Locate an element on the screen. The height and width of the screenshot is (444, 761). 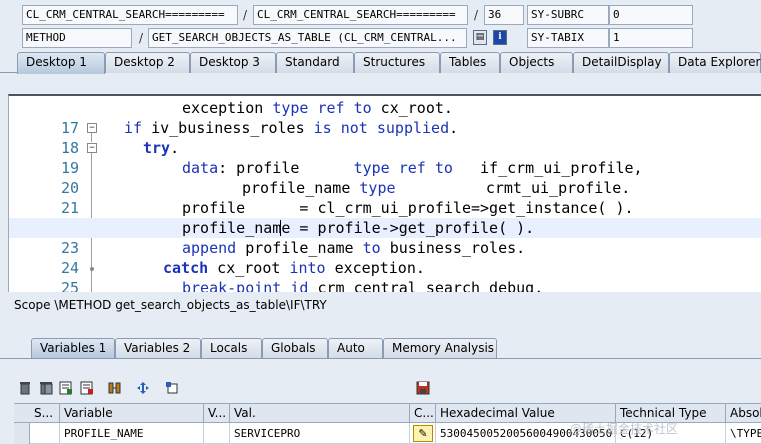
tab-desktop-1: Desktop 1 is located at coordinates (61, 63).